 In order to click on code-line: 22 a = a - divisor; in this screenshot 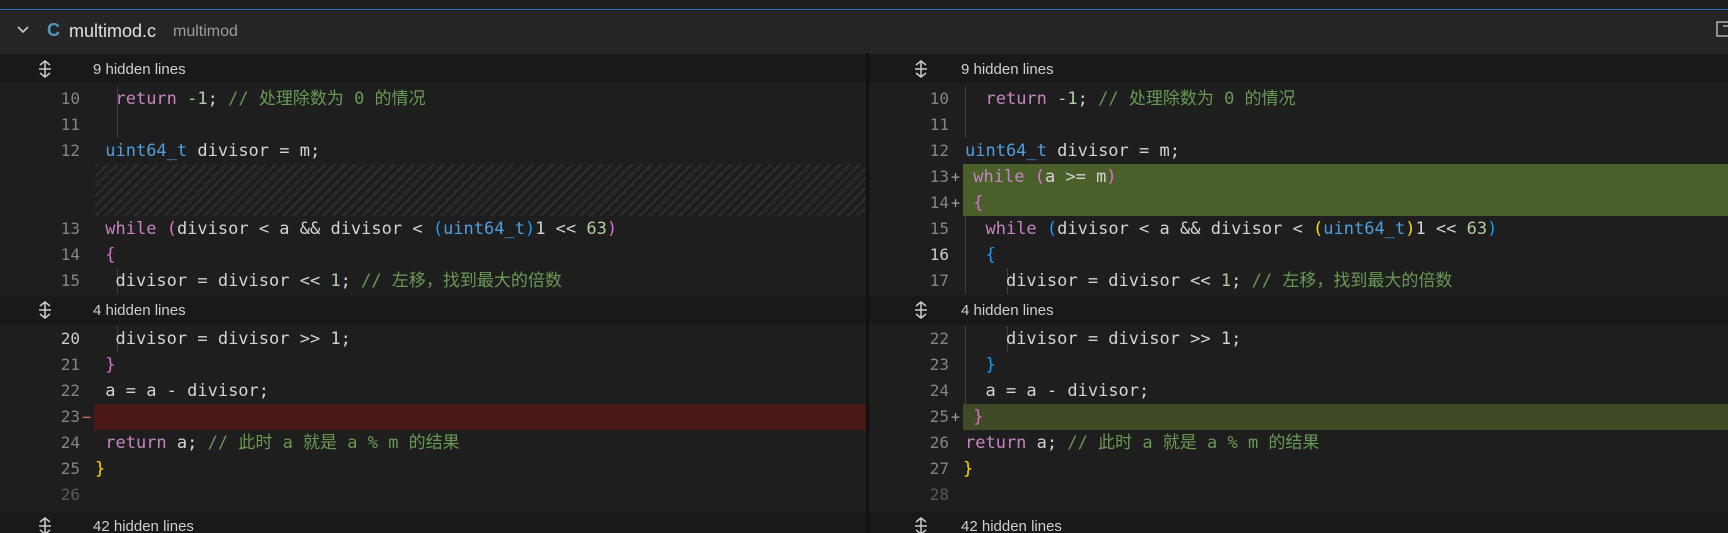, I will do `click(433, 391)`.